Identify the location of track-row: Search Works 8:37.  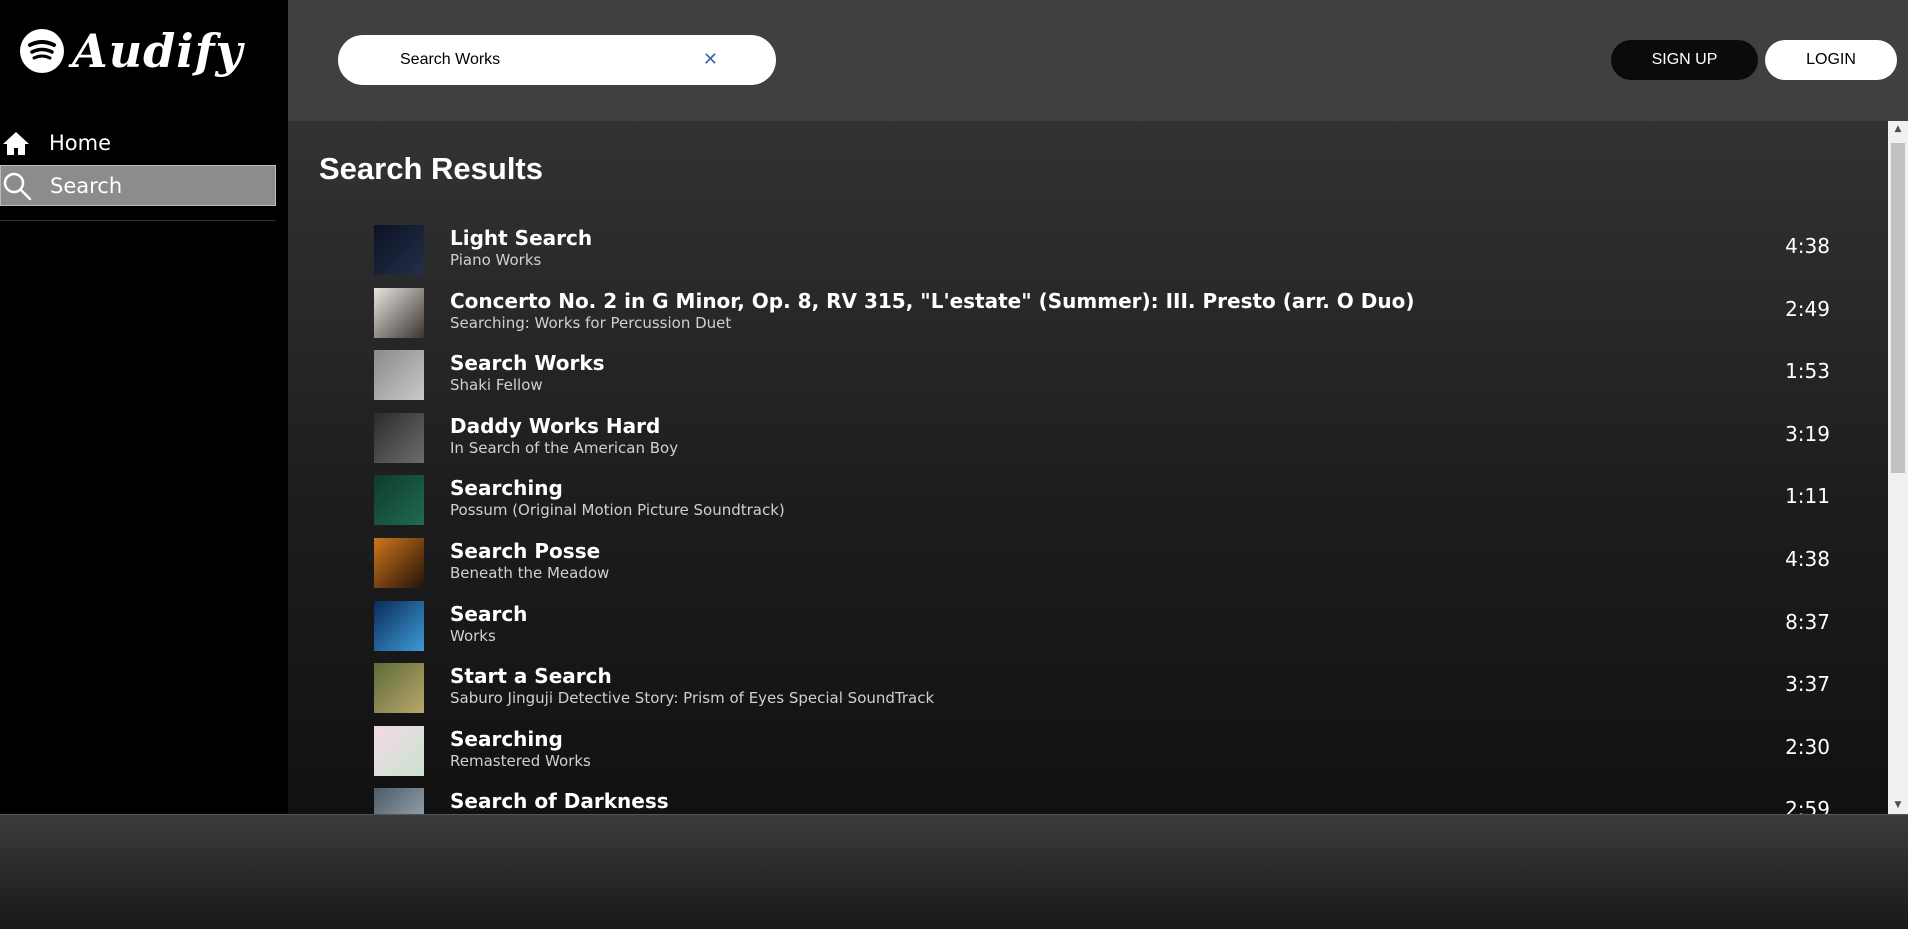
(1119, 630).